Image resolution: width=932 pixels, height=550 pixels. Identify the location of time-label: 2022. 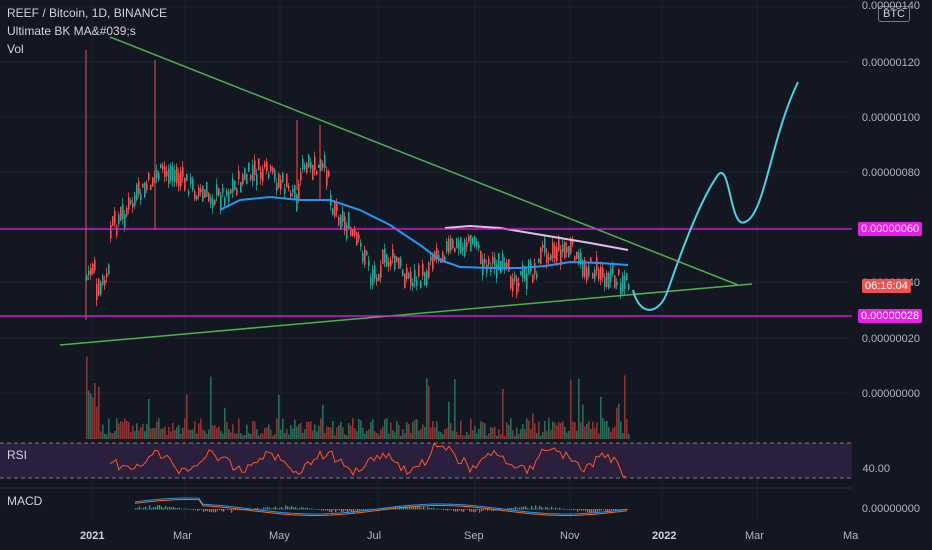
(664, 536).